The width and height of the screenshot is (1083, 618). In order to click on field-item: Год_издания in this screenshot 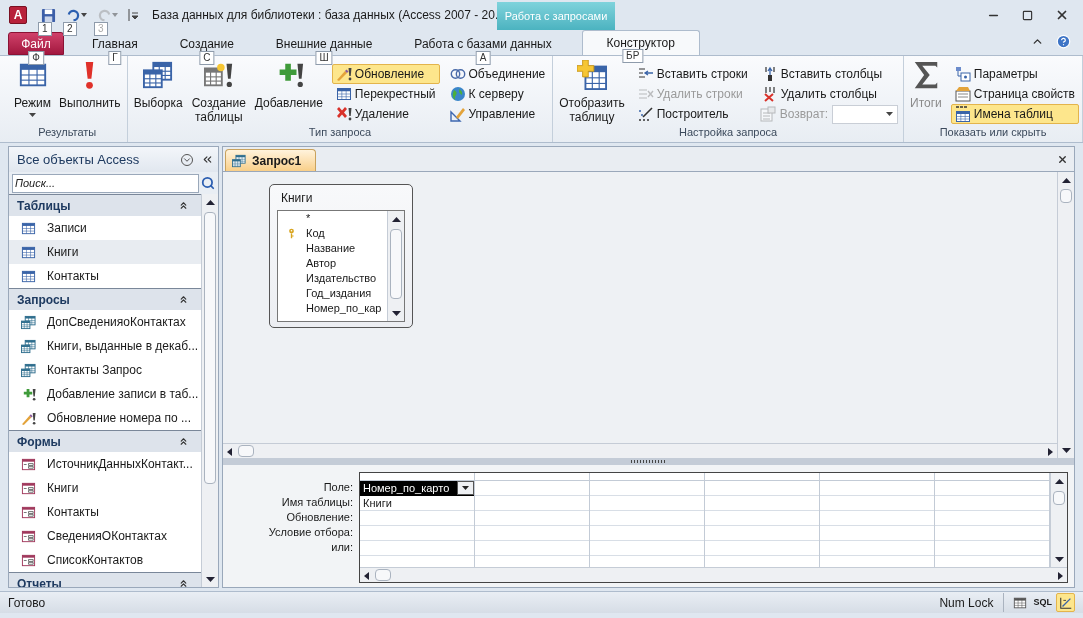, I will do `click(332, 293)`.